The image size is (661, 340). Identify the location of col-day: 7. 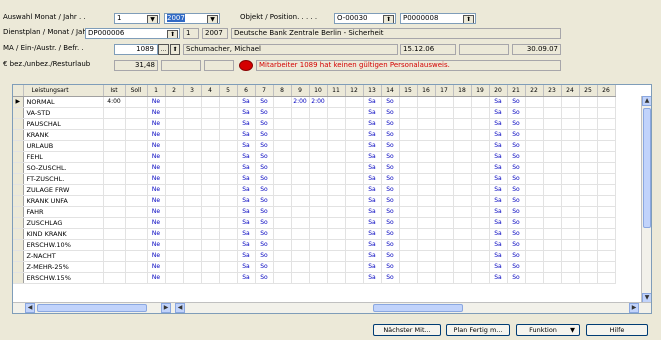
(264, 91).